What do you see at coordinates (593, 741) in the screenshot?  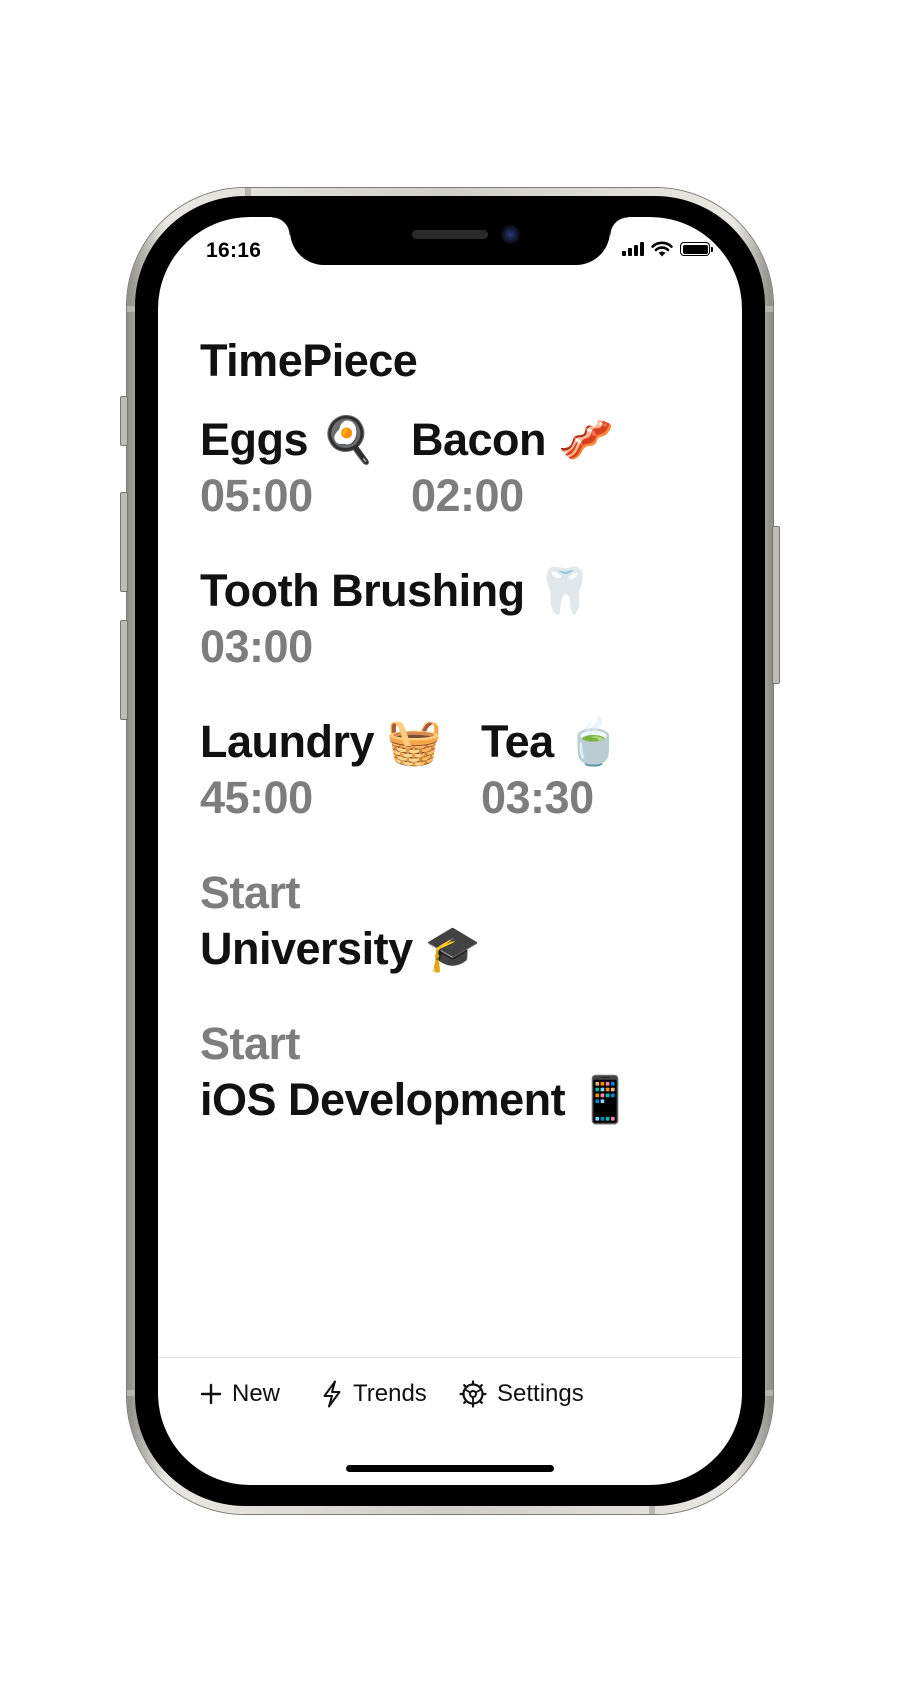 I see `tea-icon: 🍵` at bounding box center [593, 741].